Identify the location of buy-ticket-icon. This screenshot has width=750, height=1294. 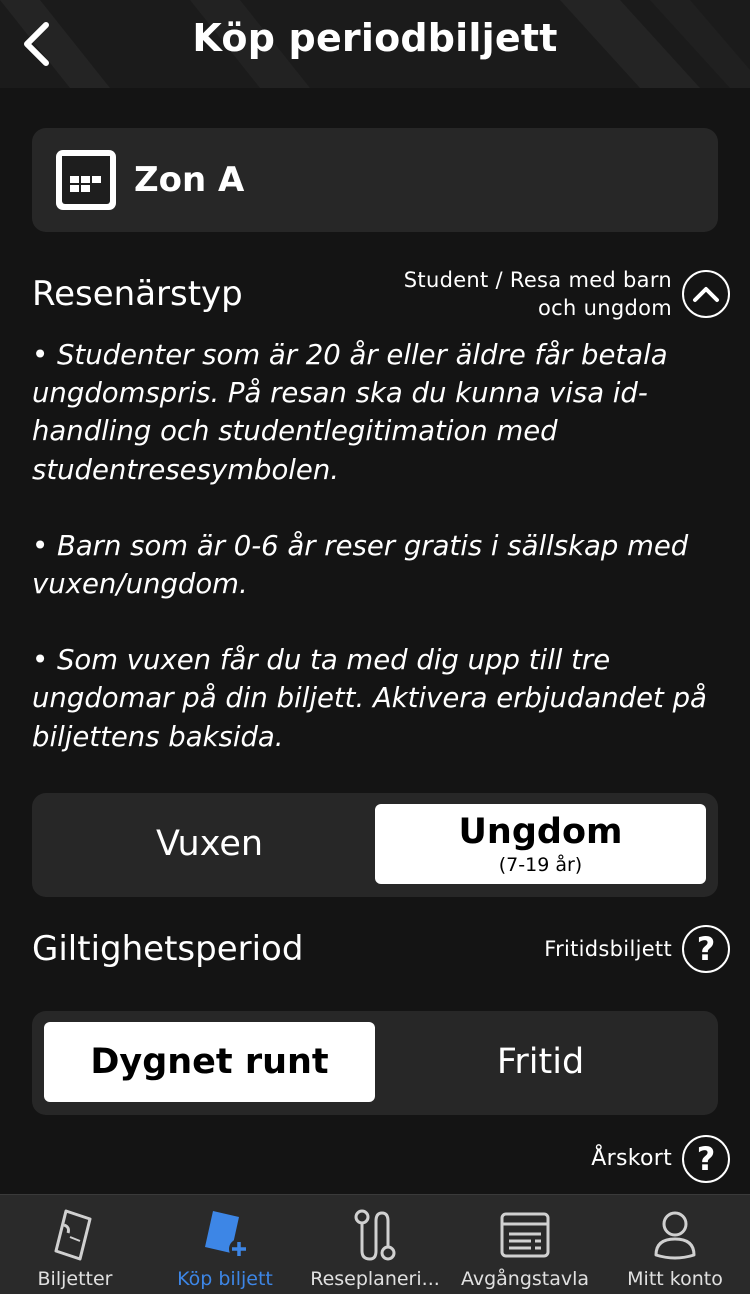
(225, 1235).